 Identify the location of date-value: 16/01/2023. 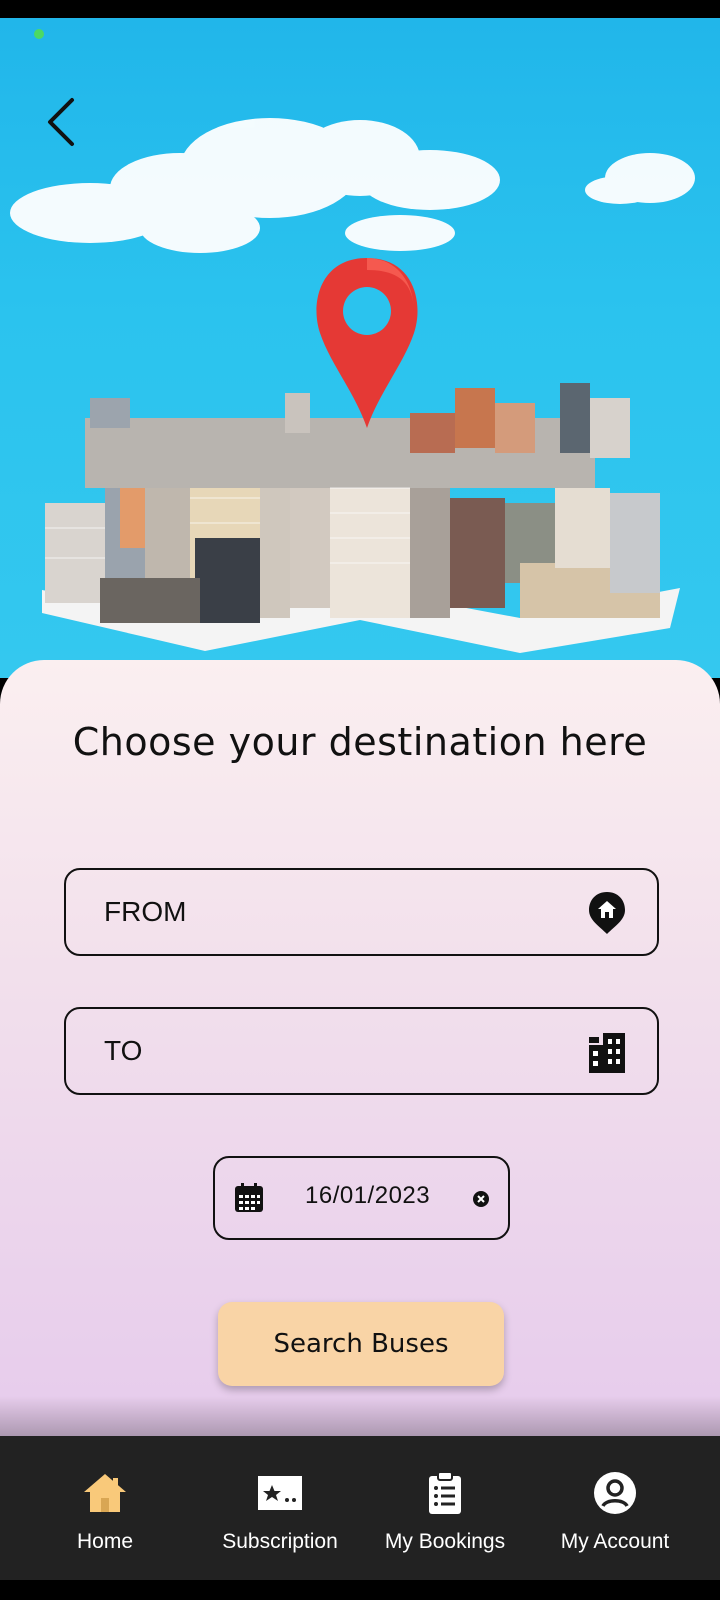
(368, 1195).